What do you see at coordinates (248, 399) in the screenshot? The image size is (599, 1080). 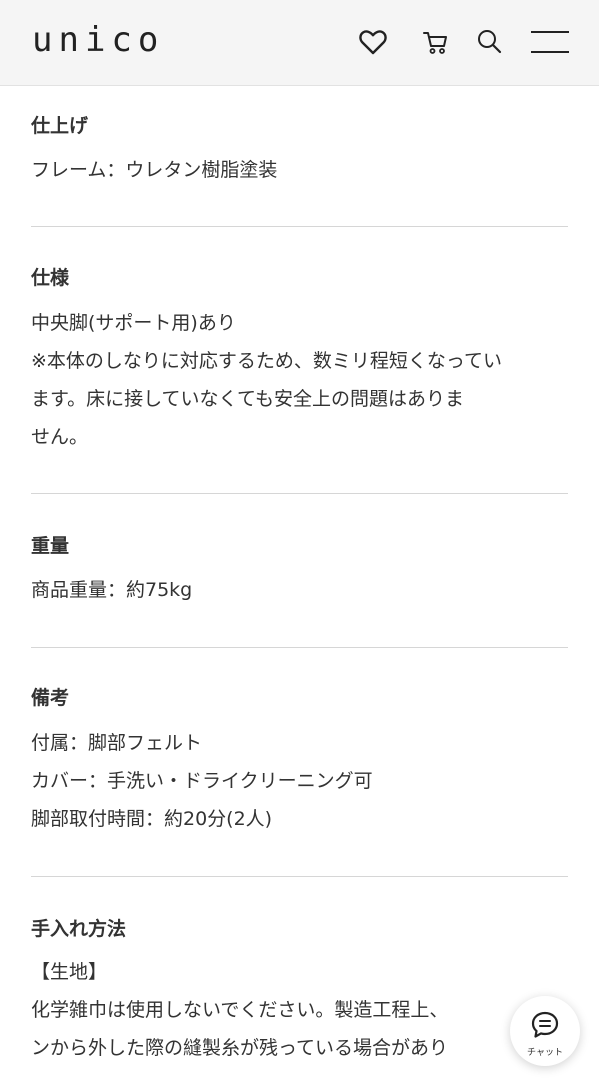 I see `section-line: ます。床に接していなくても安全上の問題はありま` at bounding box center [248, 399].